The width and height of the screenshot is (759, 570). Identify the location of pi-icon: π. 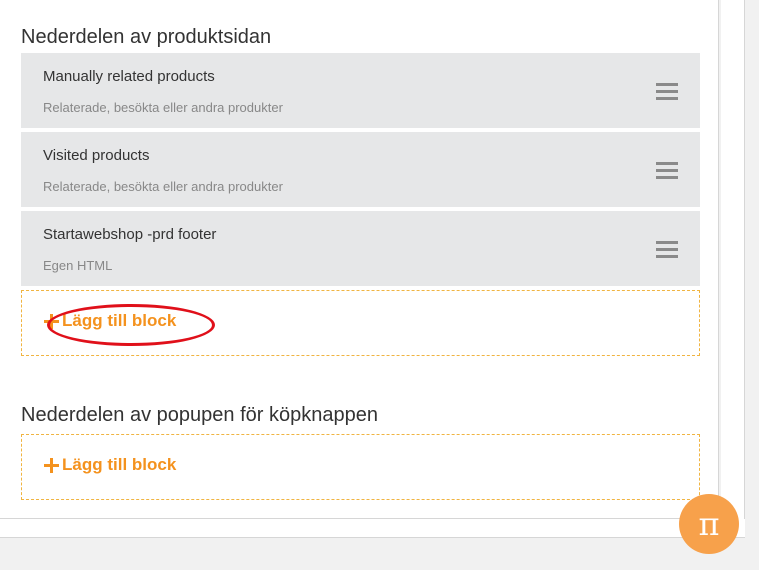
(709, 524).